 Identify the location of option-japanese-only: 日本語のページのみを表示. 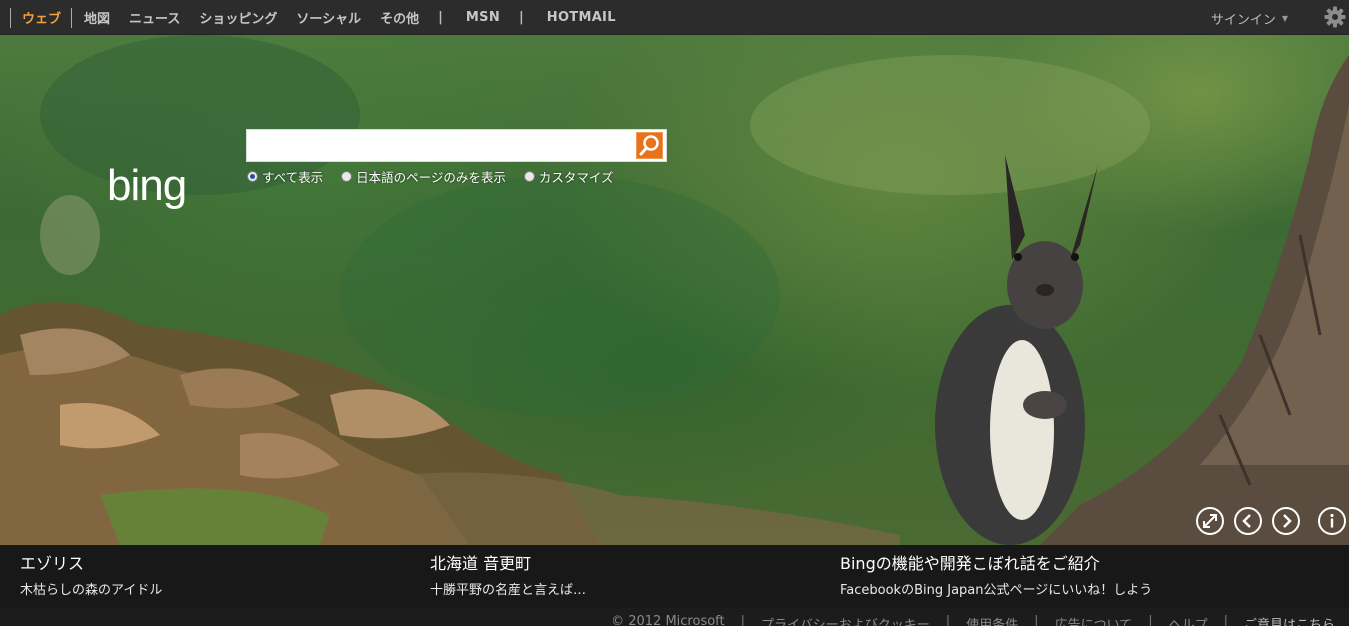
(423, 176).